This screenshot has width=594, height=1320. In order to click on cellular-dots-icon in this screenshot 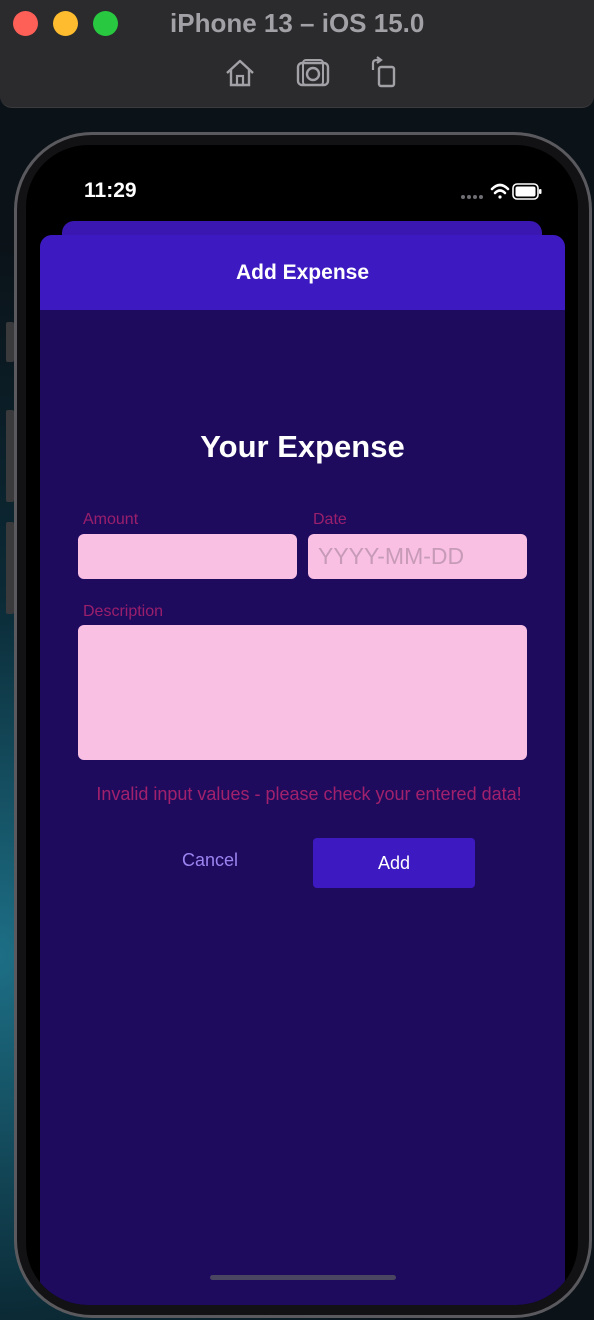, I will do `click(472, 197)`.